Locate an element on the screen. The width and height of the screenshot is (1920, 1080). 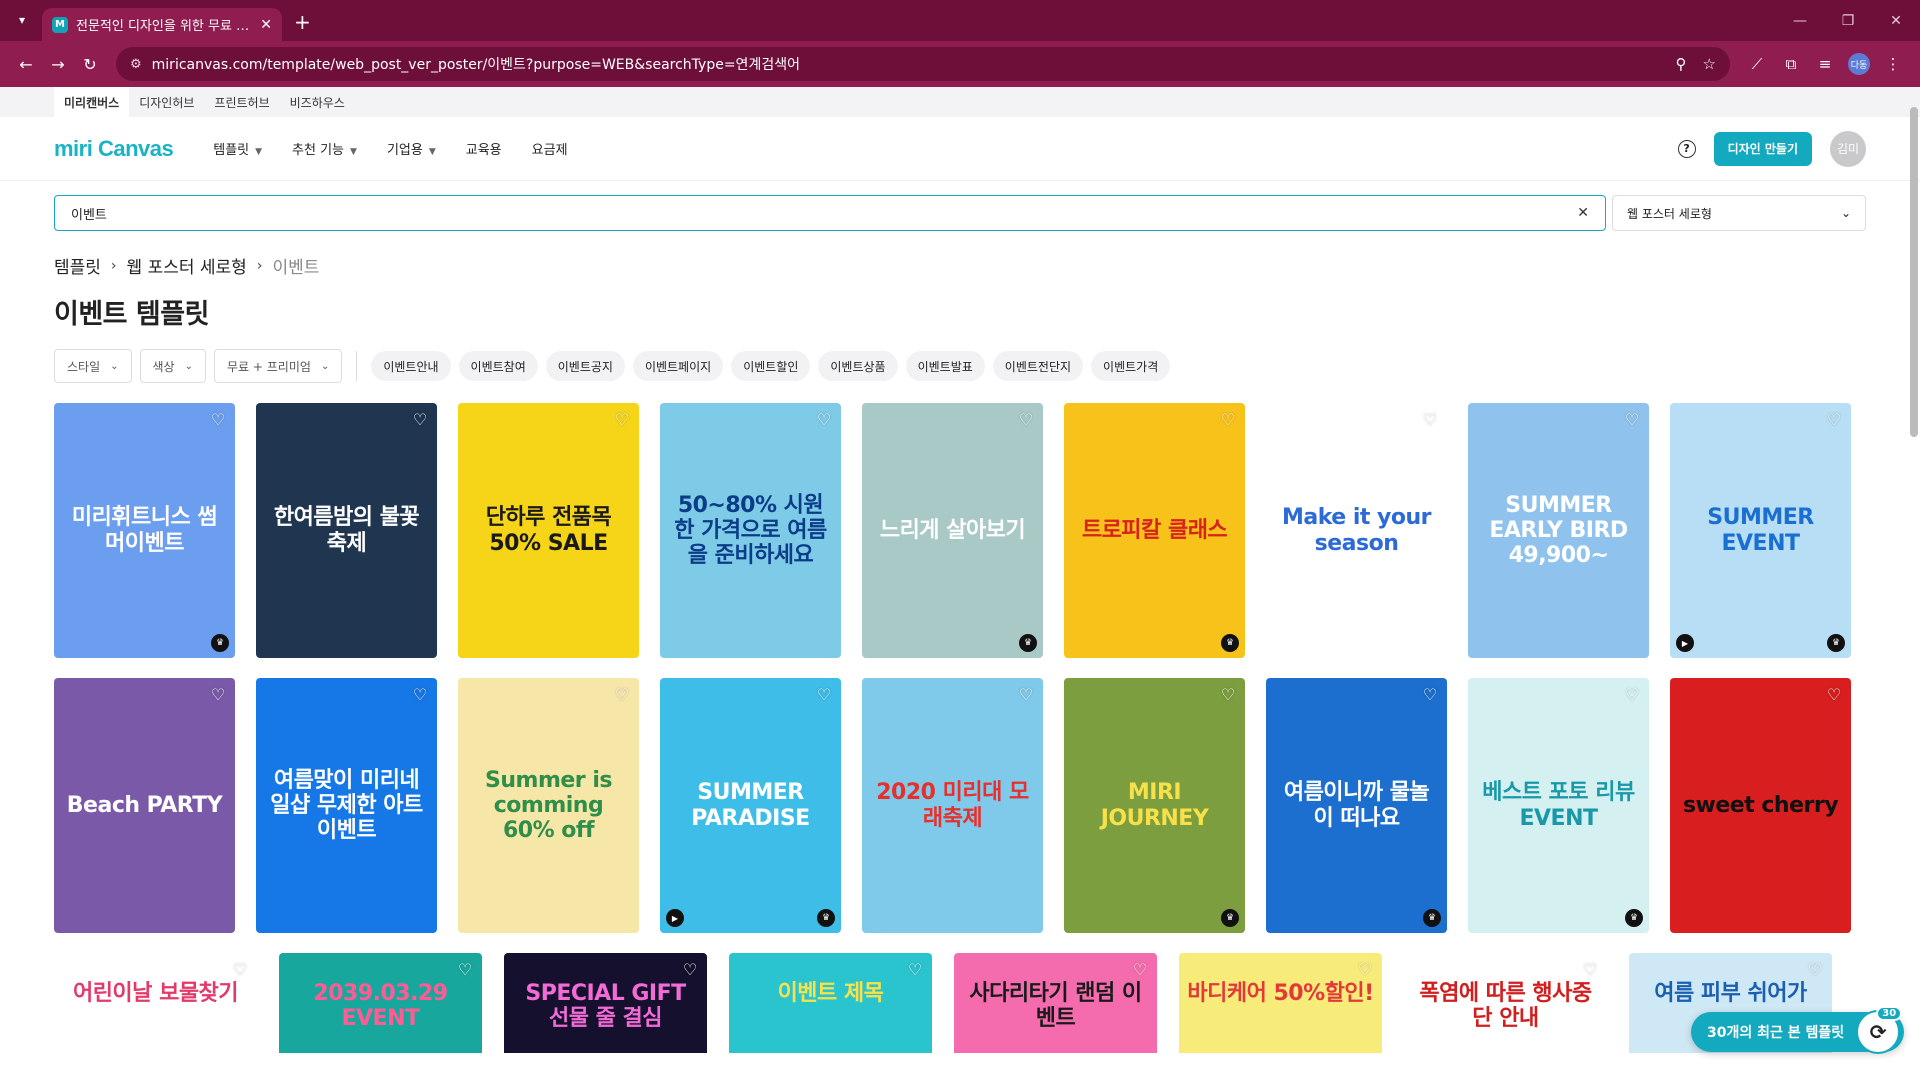
template-card: 한여름밤의 불꽃축제 ♡ is located at coordinates (346, 530).